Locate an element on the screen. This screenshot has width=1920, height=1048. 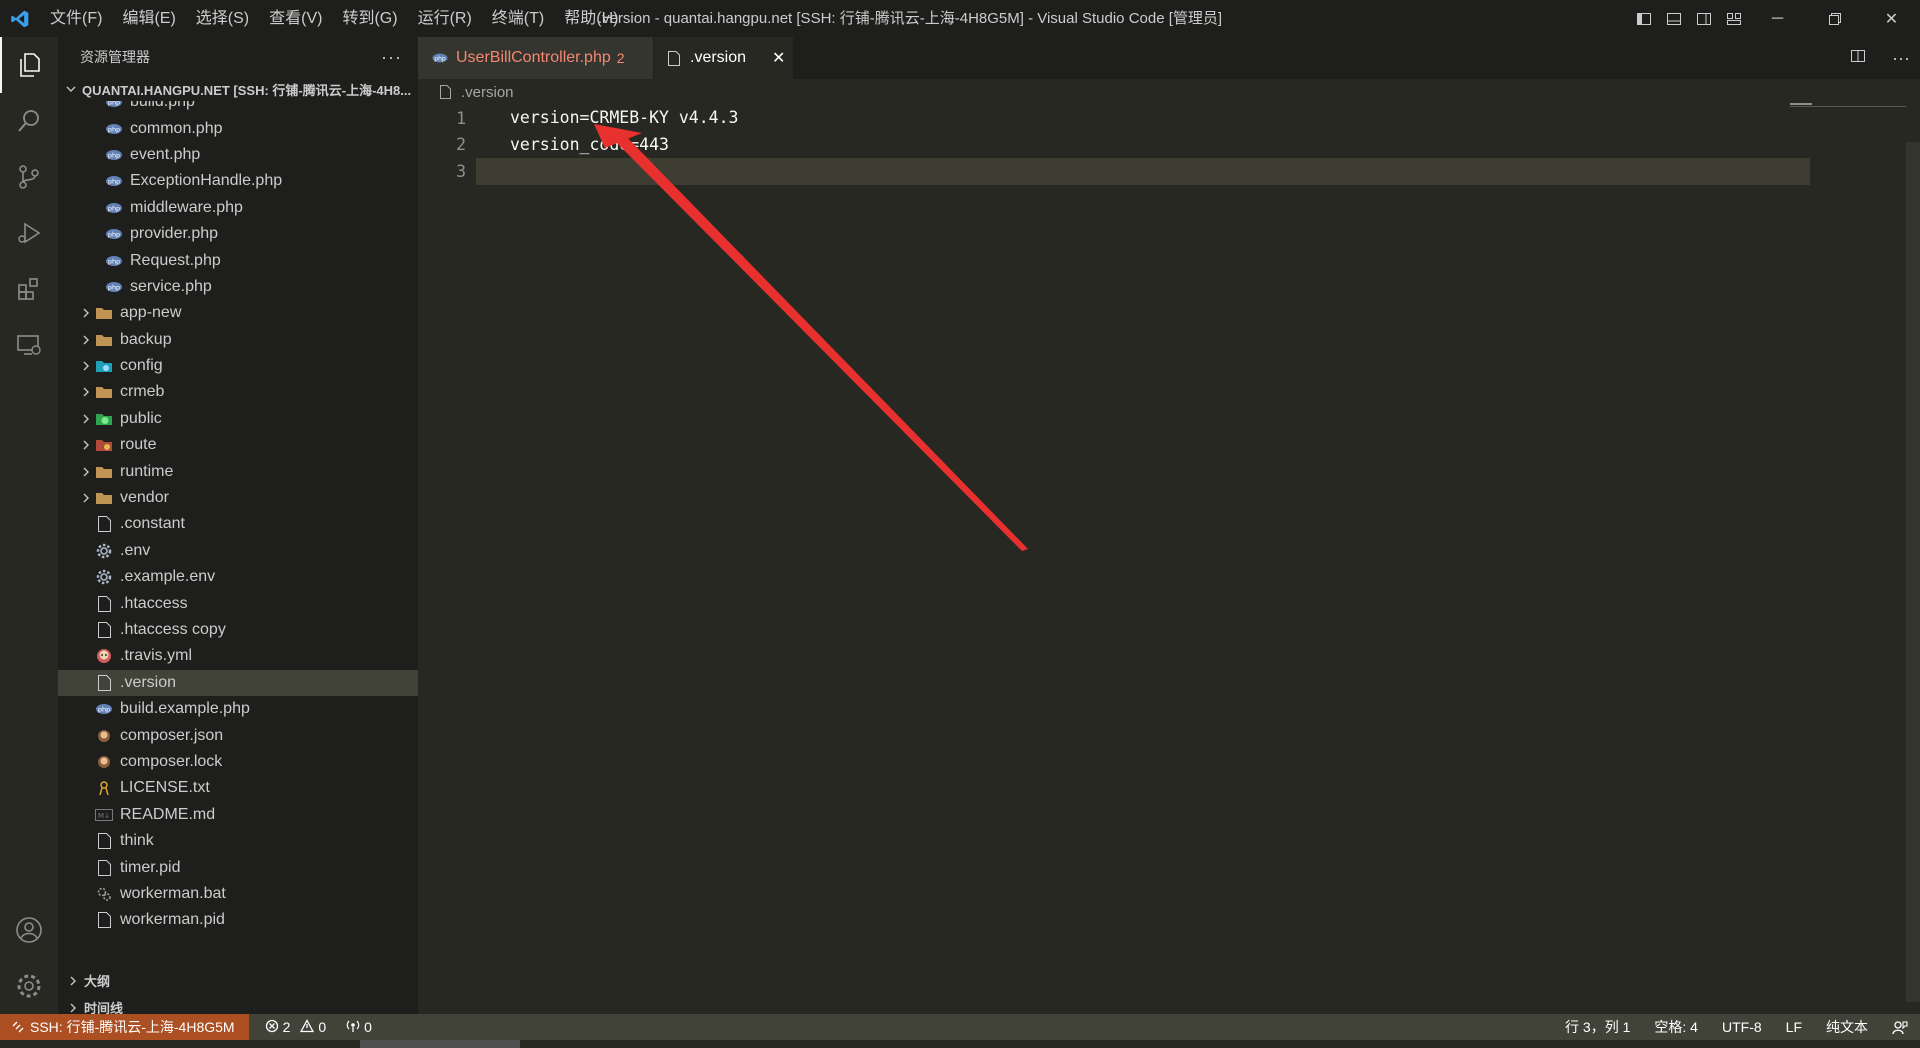
sidebar-title: 资源管理器 is located at coordinates (115, 57).